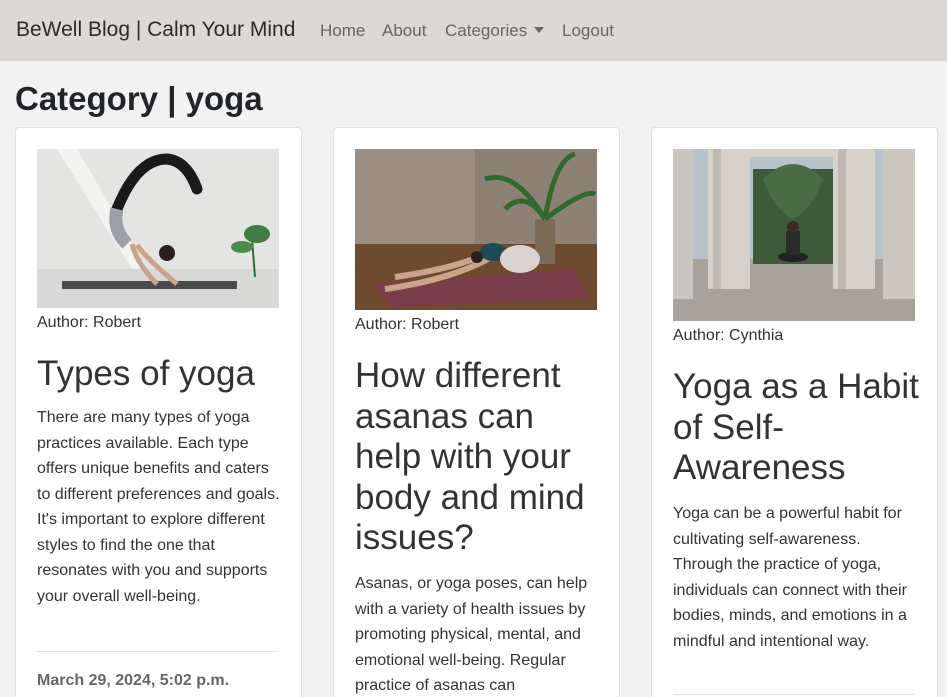 The height and width of the screenshot is (697, 947). What do you see at coordinates (588, 31) in the screenshot?
I see `nav-logout-link: Logout` at bounding box center [588, 31].